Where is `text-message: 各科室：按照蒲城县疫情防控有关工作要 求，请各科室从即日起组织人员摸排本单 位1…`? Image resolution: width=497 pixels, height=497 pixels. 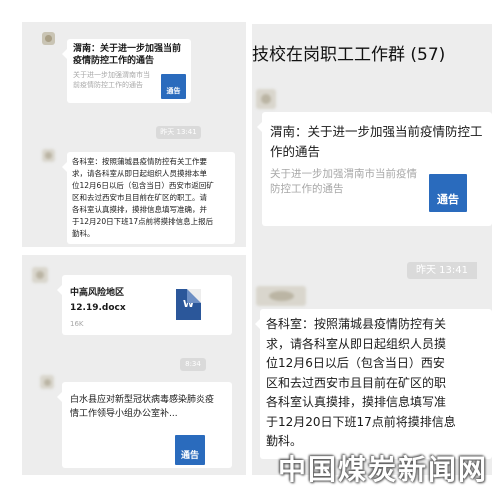
text-message: 各科室：按照蒲城县疫情防控有关工作要 求，请各科室从即日起组织人员摸排本单 位1… is located at coordinates (143, 197).